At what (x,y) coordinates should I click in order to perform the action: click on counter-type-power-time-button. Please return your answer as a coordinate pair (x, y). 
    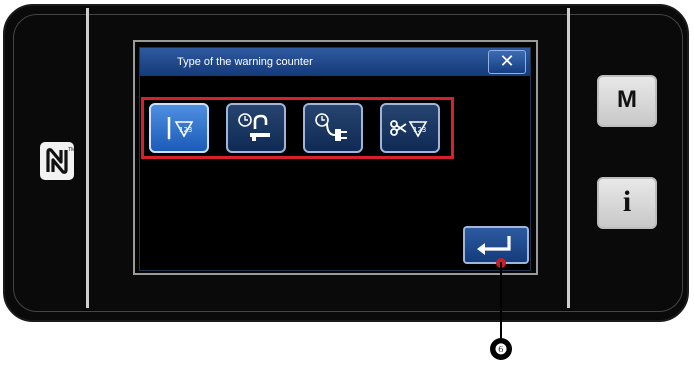
    Looking at the image, I should click on (333, 128).